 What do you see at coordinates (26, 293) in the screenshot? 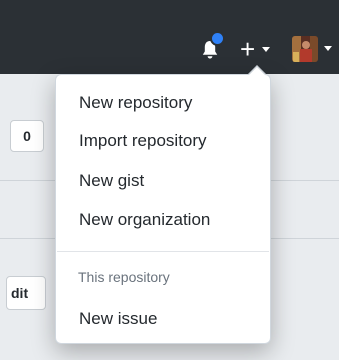
I see `edit-button: dit` at bounding box center [26, 293].